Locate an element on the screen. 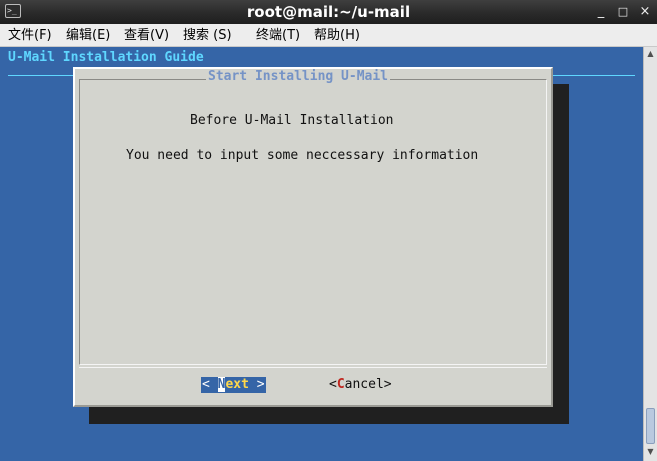  maximize-button: □ is located at coordinates (623, 12).